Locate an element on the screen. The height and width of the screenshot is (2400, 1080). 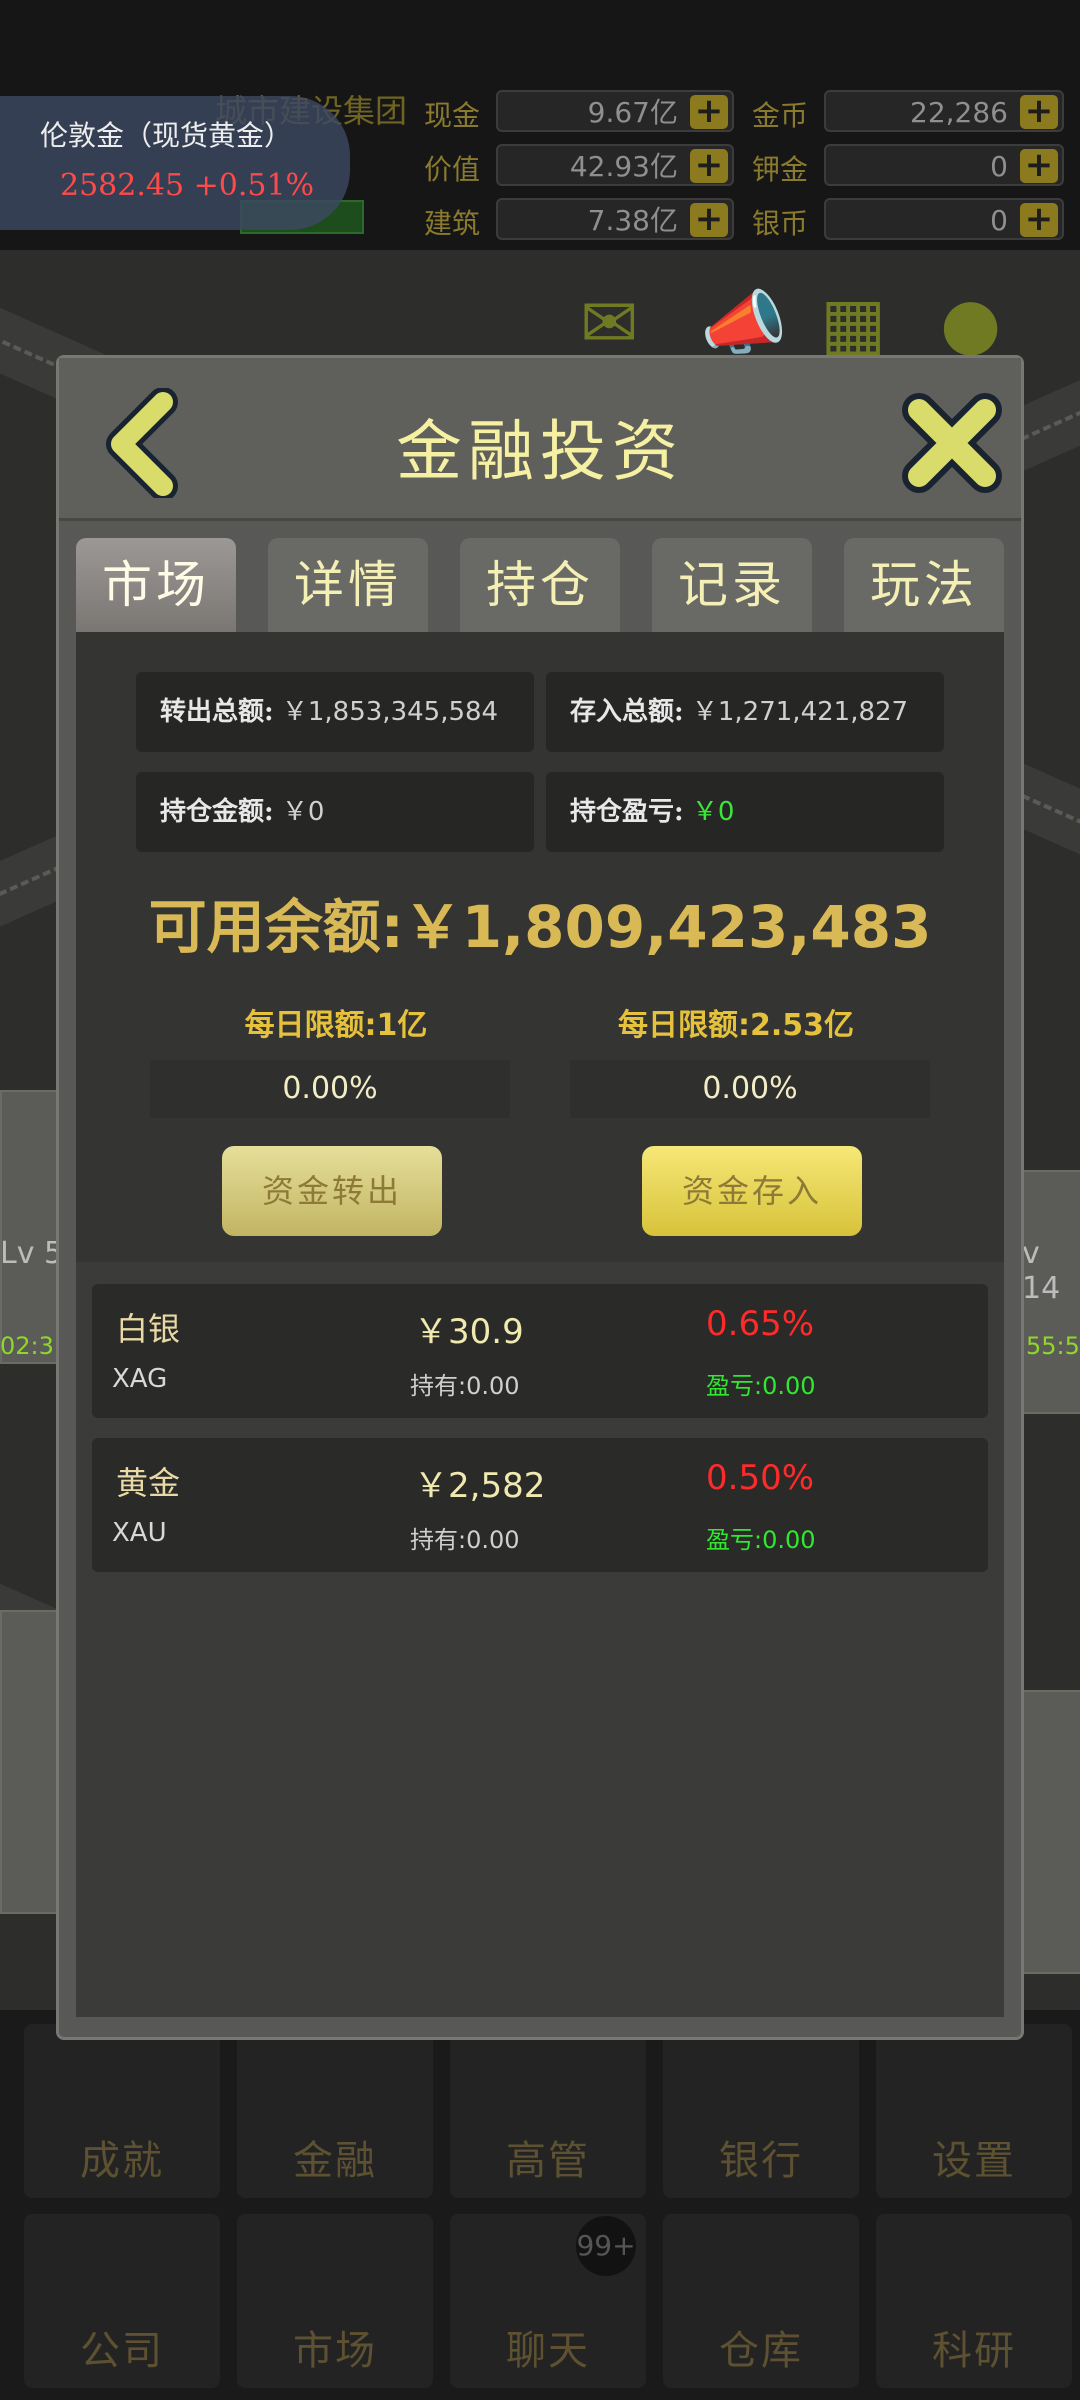
position-pnl-label: 持仓盈亏: is located at coordinates (627, 812).